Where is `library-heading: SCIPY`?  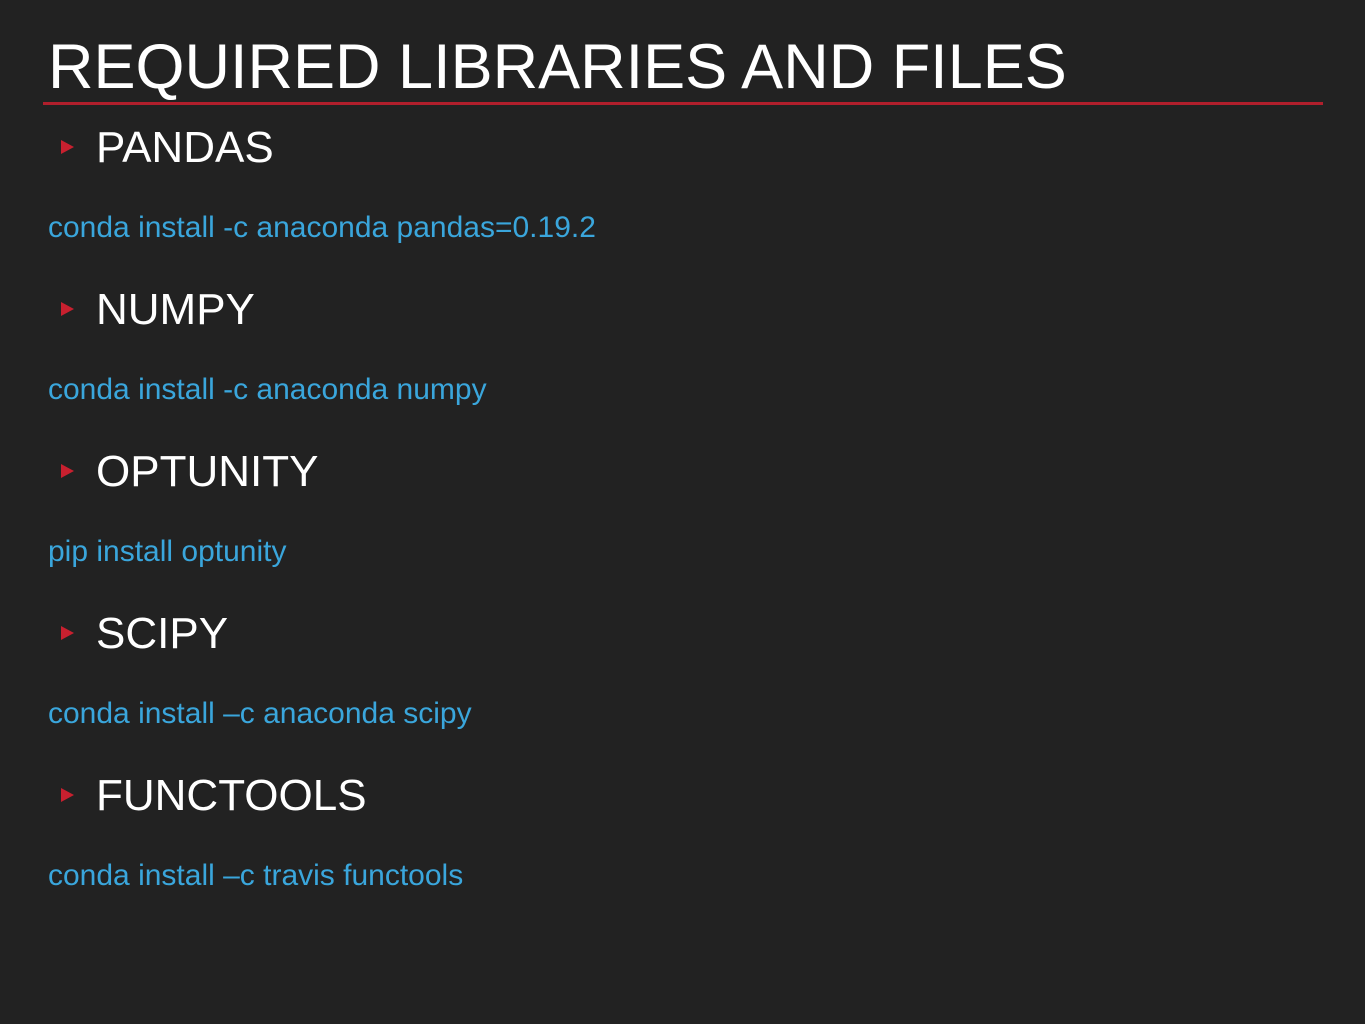
library-heading: SCIPY is located at coordinates (162, 633).